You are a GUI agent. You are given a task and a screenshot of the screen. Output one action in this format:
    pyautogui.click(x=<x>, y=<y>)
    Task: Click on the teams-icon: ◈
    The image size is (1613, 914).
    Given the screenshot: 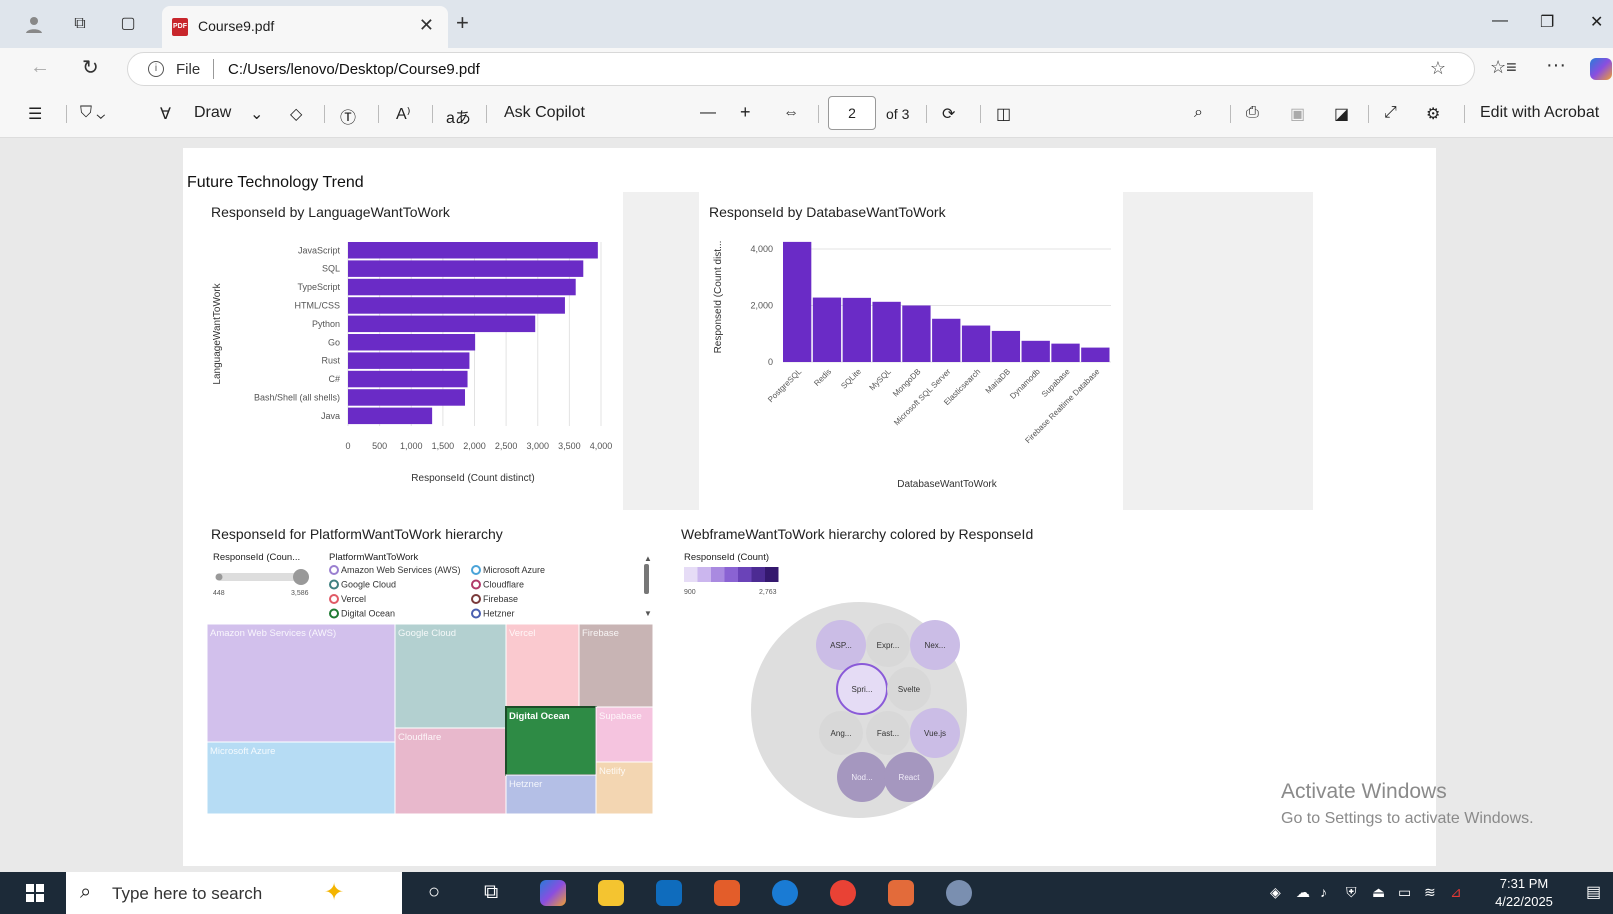 What is the action you would take?
    pyautogui.click(x=1275, y=892)
    